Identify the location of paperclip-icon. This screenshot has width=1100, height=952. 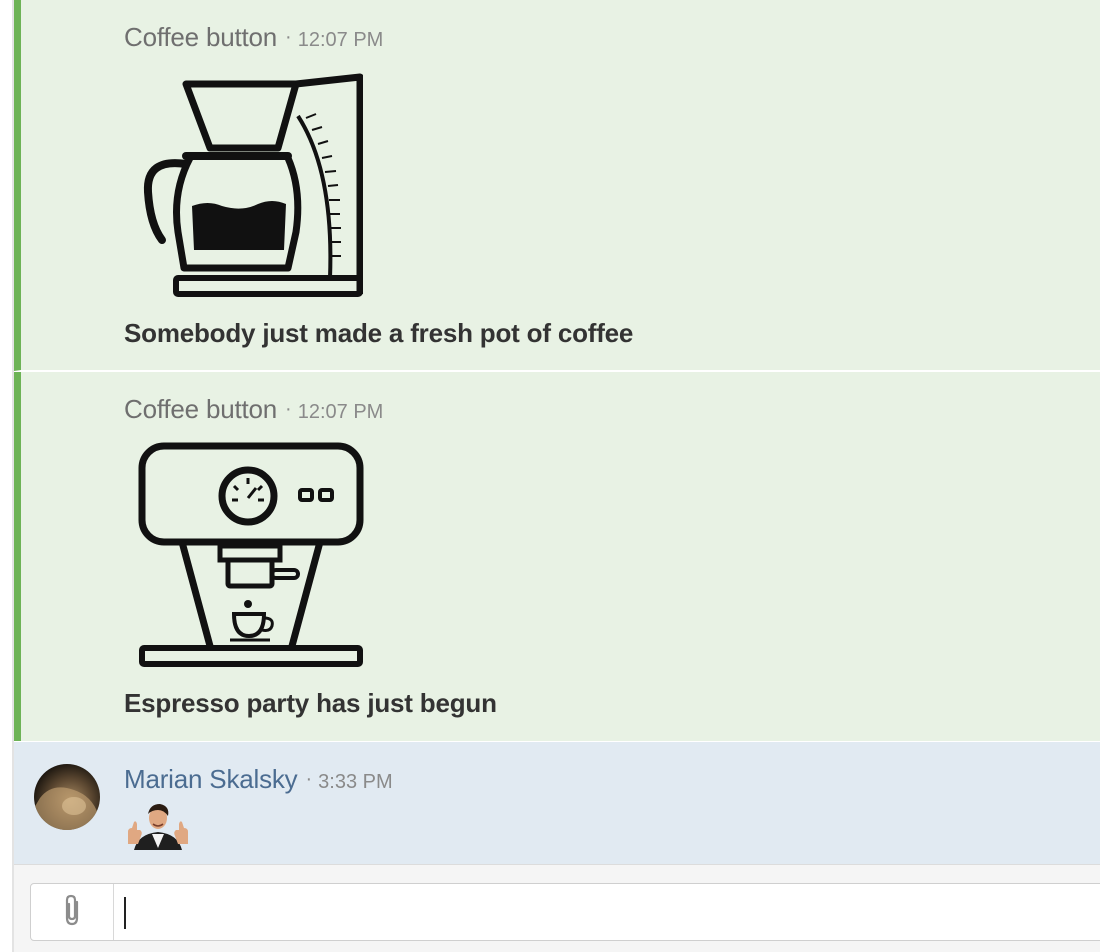
(72, 912).